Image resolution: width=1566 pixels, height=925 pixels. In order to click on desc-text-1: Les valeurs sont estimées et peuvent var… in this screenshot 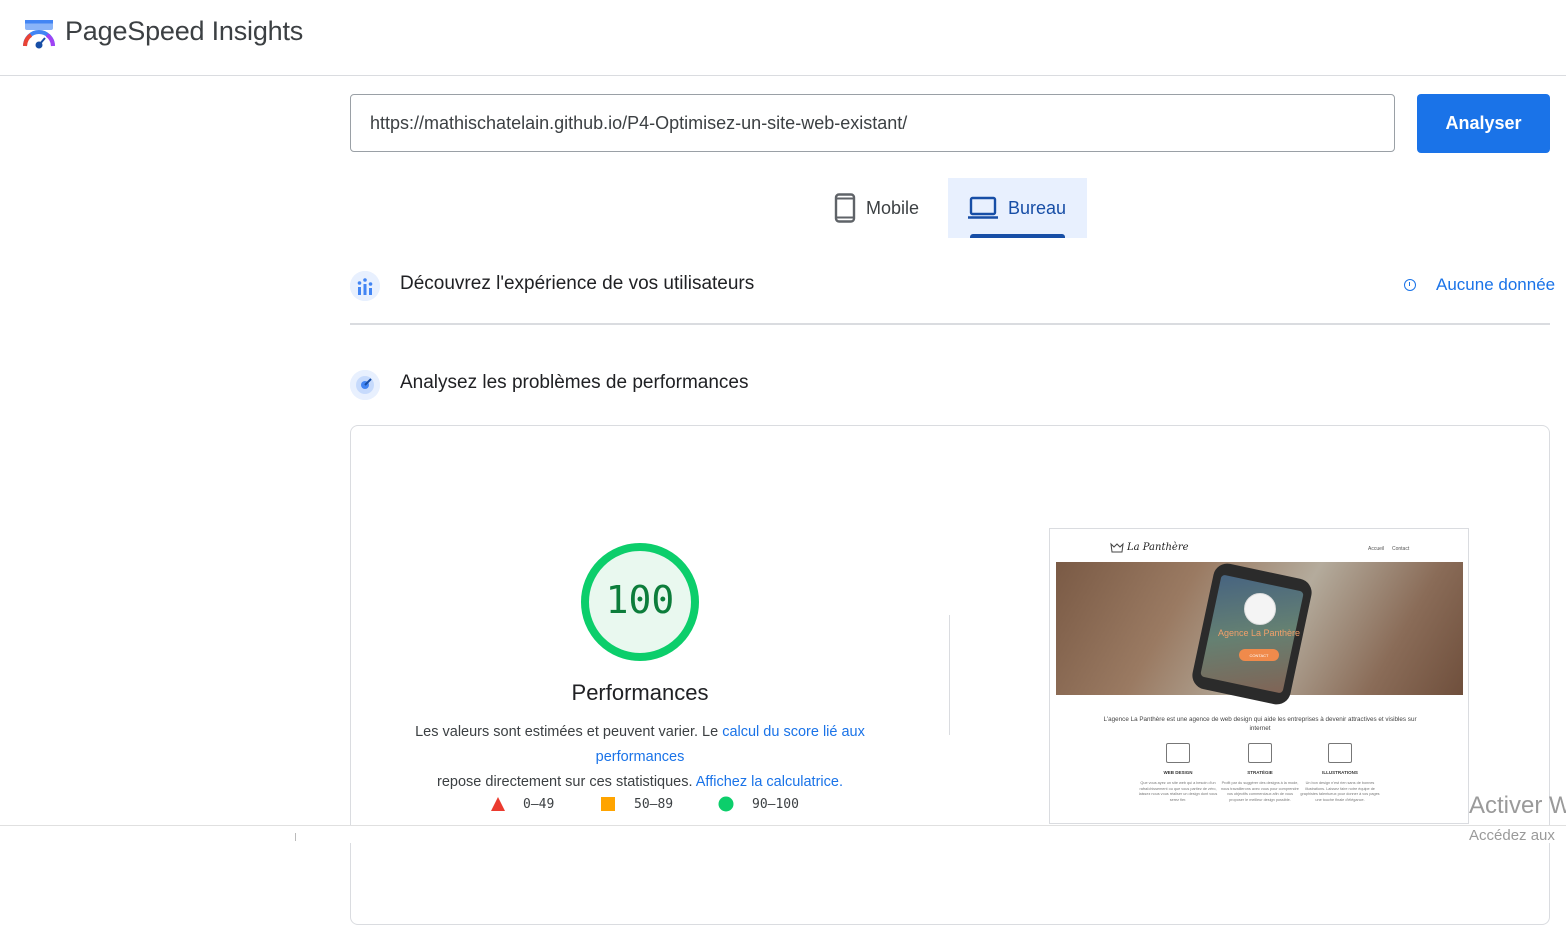, I will do `click(569, 732)`.